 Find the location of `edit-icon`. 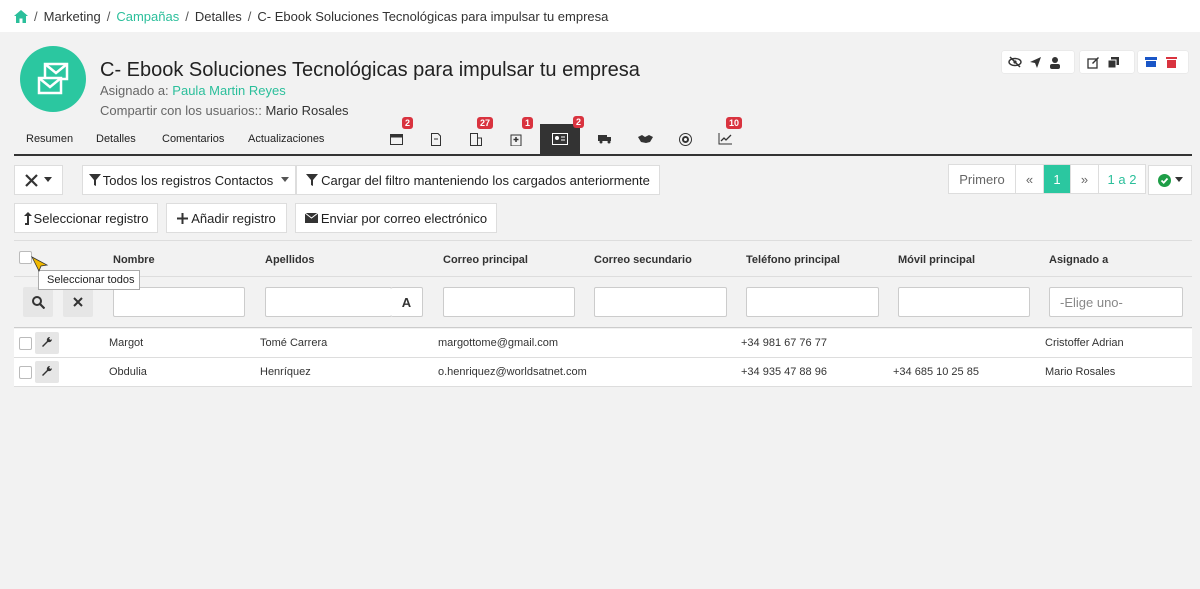

edit-icon is located at coordinates (1093, 62).